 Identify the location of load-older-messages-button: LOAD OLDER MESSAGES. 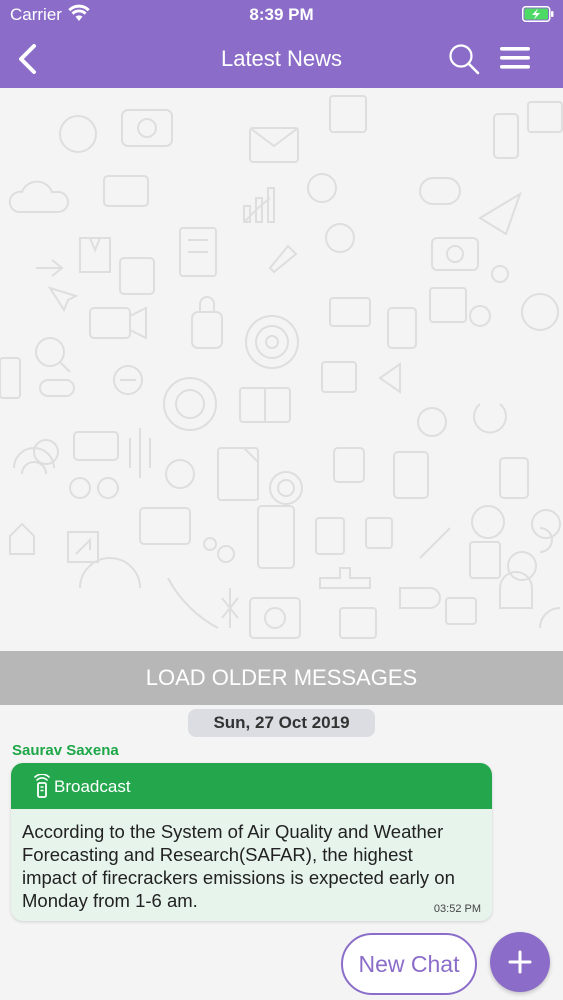
(281, 678).